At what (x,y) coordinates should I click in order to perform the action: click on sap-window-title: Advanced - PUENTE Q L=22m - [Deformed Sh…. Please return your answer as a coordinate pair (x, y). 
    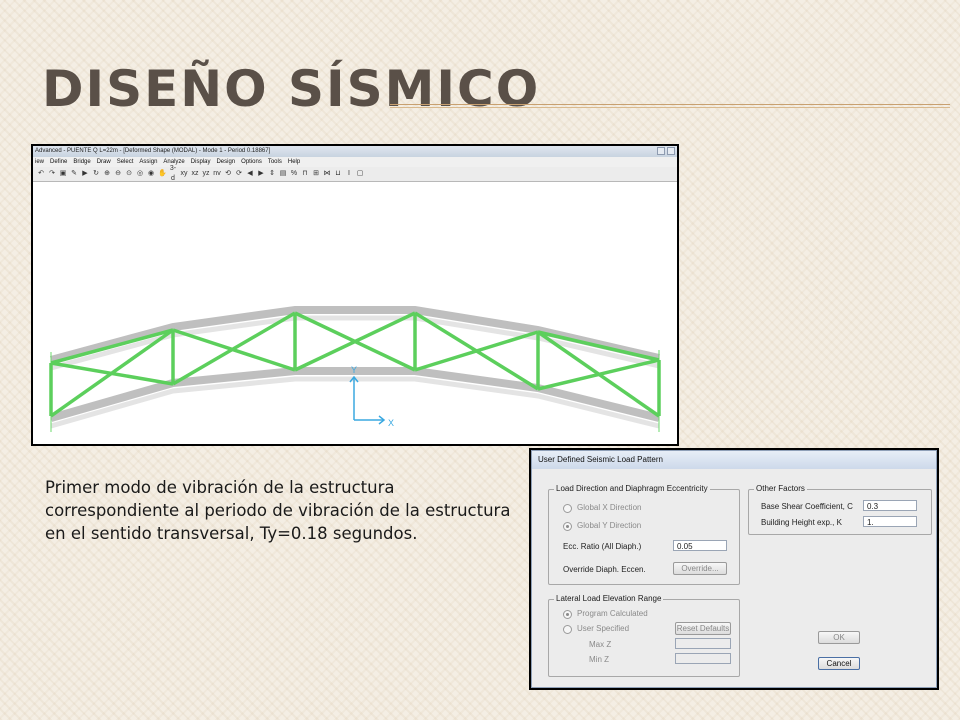
    Looking at the image, I should click on (153, 151).